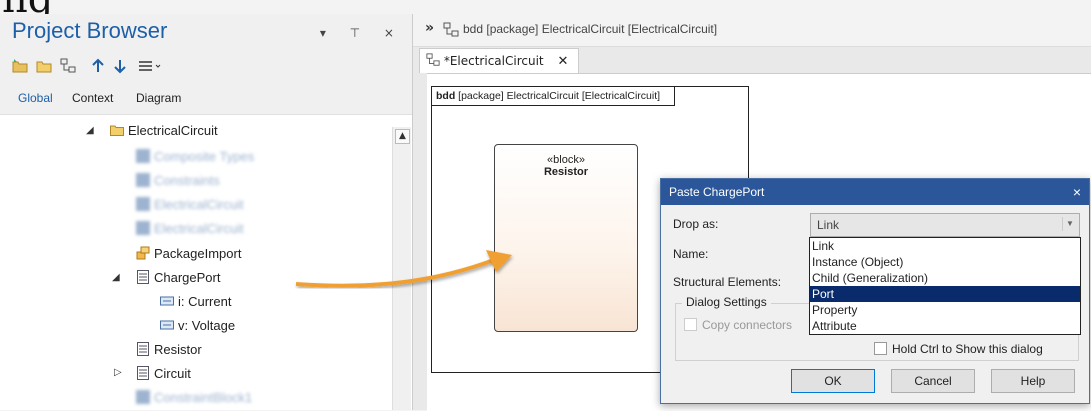 The width and height of the screenshot is (1091, 411). Describe the element at coordinates (98, 66) in the screenshot. I see `move-up-icon` at that location.